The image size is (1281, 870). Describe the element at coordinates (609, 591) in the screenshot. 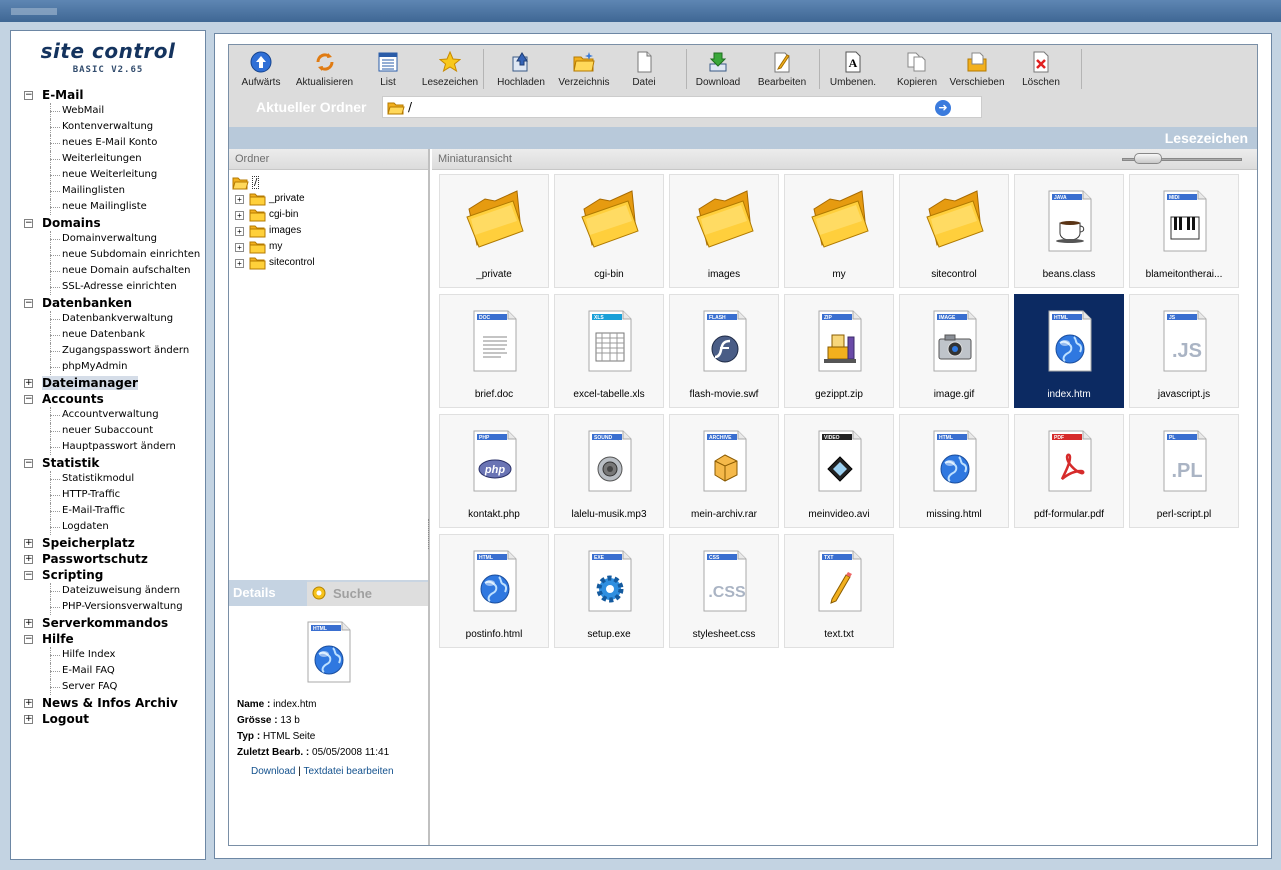

I see `file-tile: EXE setup.exe` at that location.